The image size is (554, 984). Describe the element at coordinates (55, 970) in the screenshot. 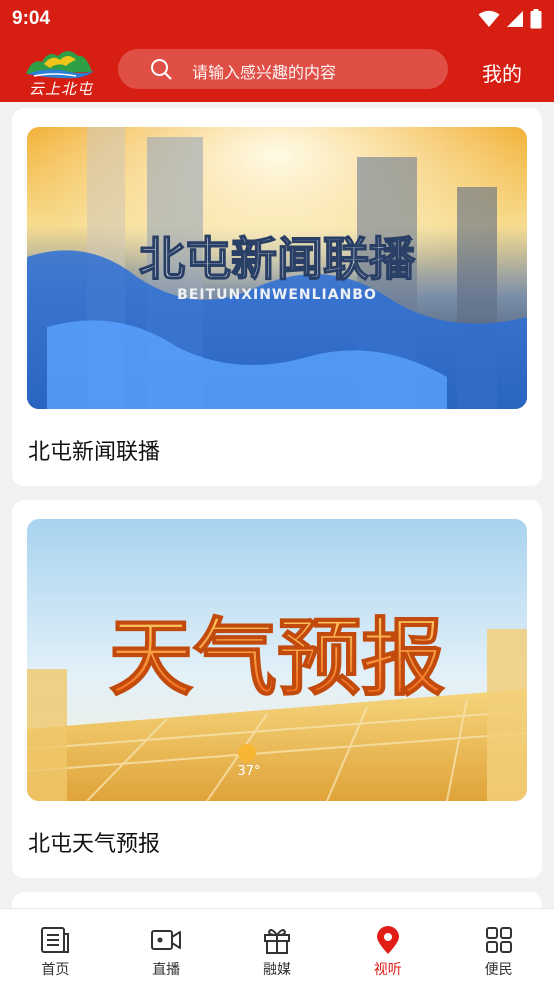

I see `nav-label-home: 首页` at that location.